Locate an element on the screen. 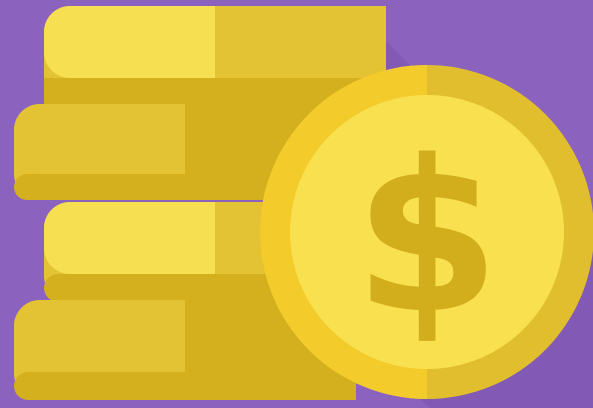 This screenshot has width=593, height=408. dollar-sign-icon: $ is located at coordinates (427, 237).